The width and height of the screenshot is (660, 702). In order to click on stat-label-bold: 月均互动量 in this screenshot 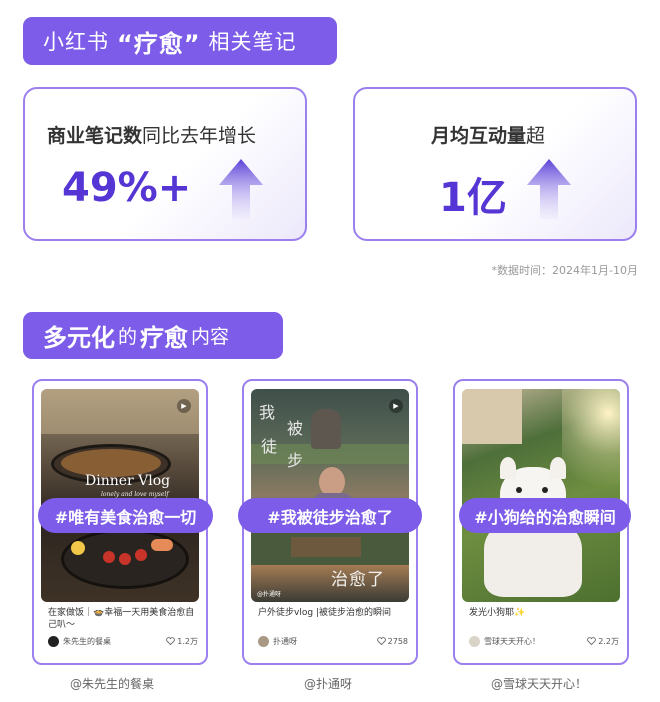, I will do `click(479, 136)`.